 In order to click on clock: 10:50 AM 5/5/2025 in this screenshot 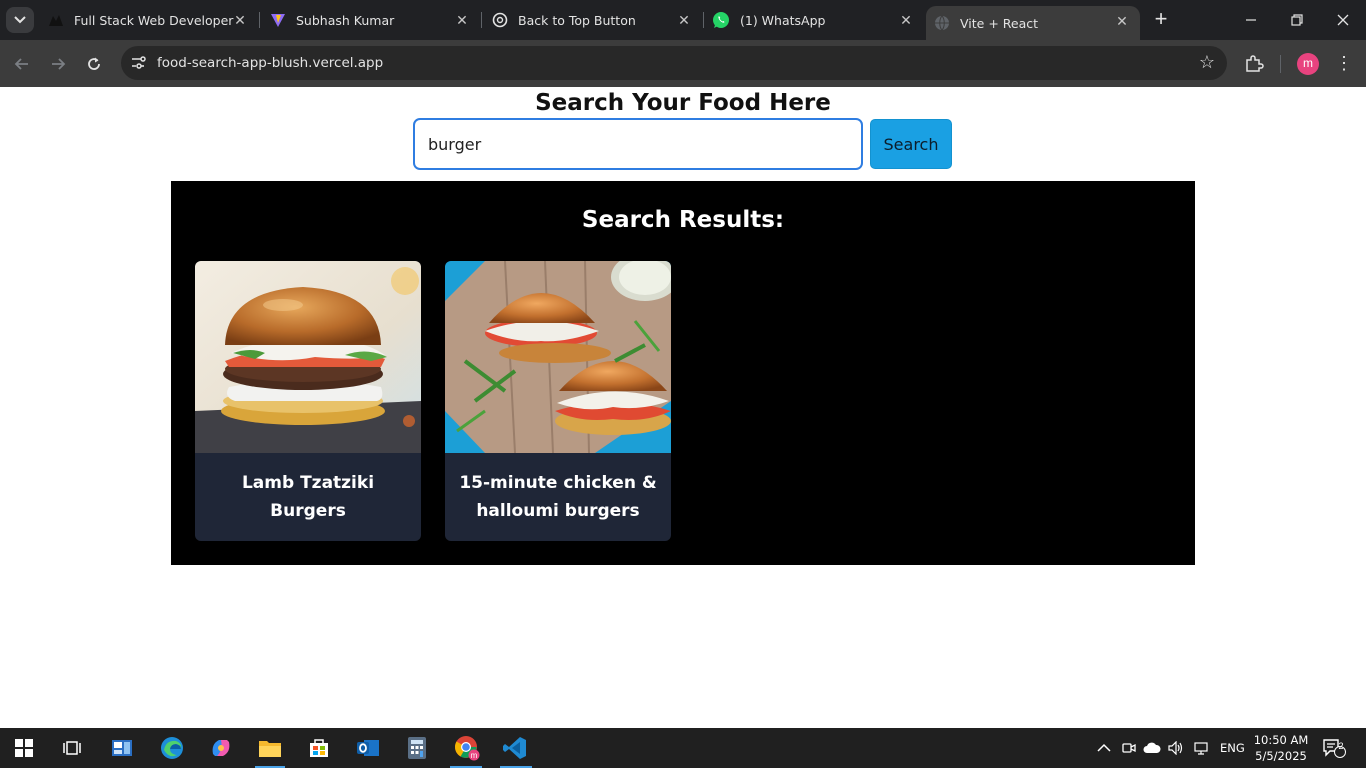, I will do `click(1281, 748)`.